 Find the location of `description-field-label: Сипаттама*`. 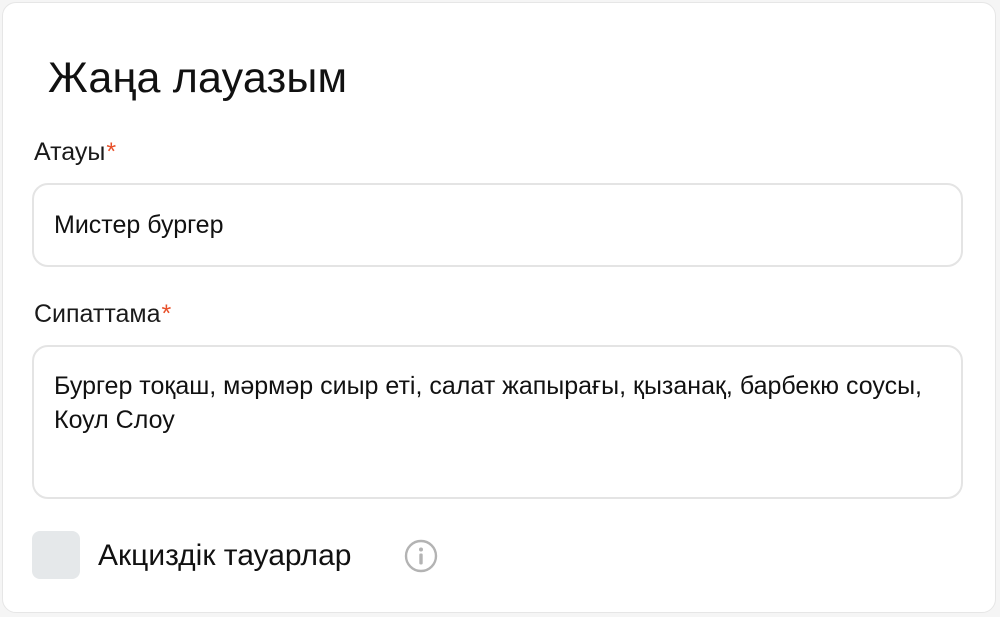

description-field-label: Сипаттама* is located at coordinates (102, 314).